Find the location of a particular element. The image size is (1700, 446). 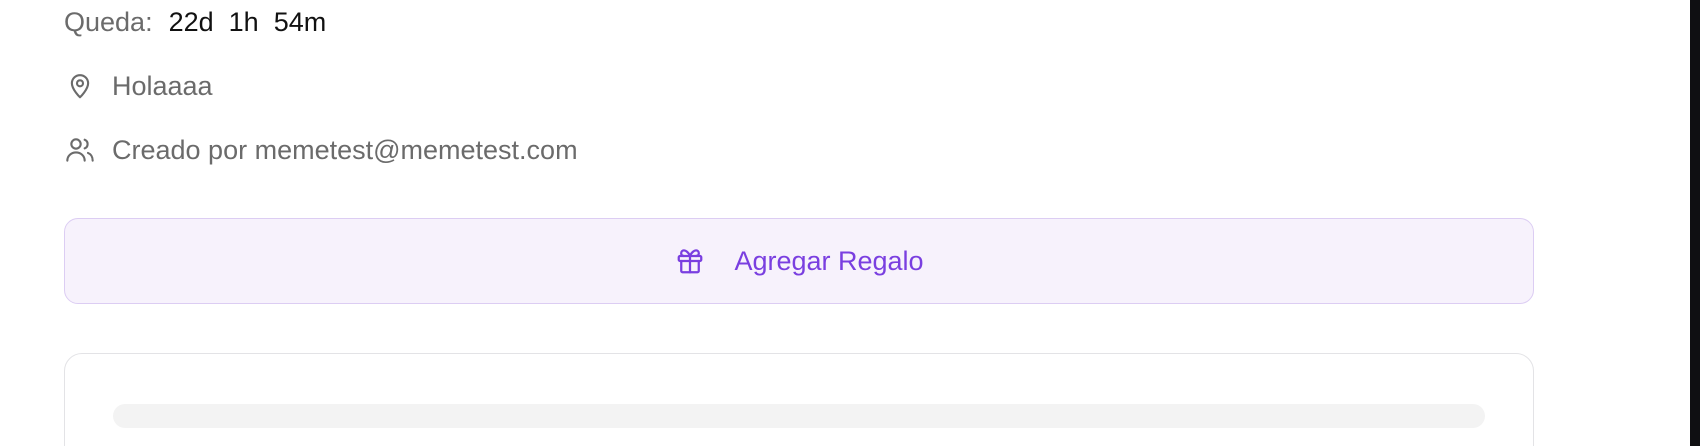

countdown-days: 22d is located at coordinates (191, 21).